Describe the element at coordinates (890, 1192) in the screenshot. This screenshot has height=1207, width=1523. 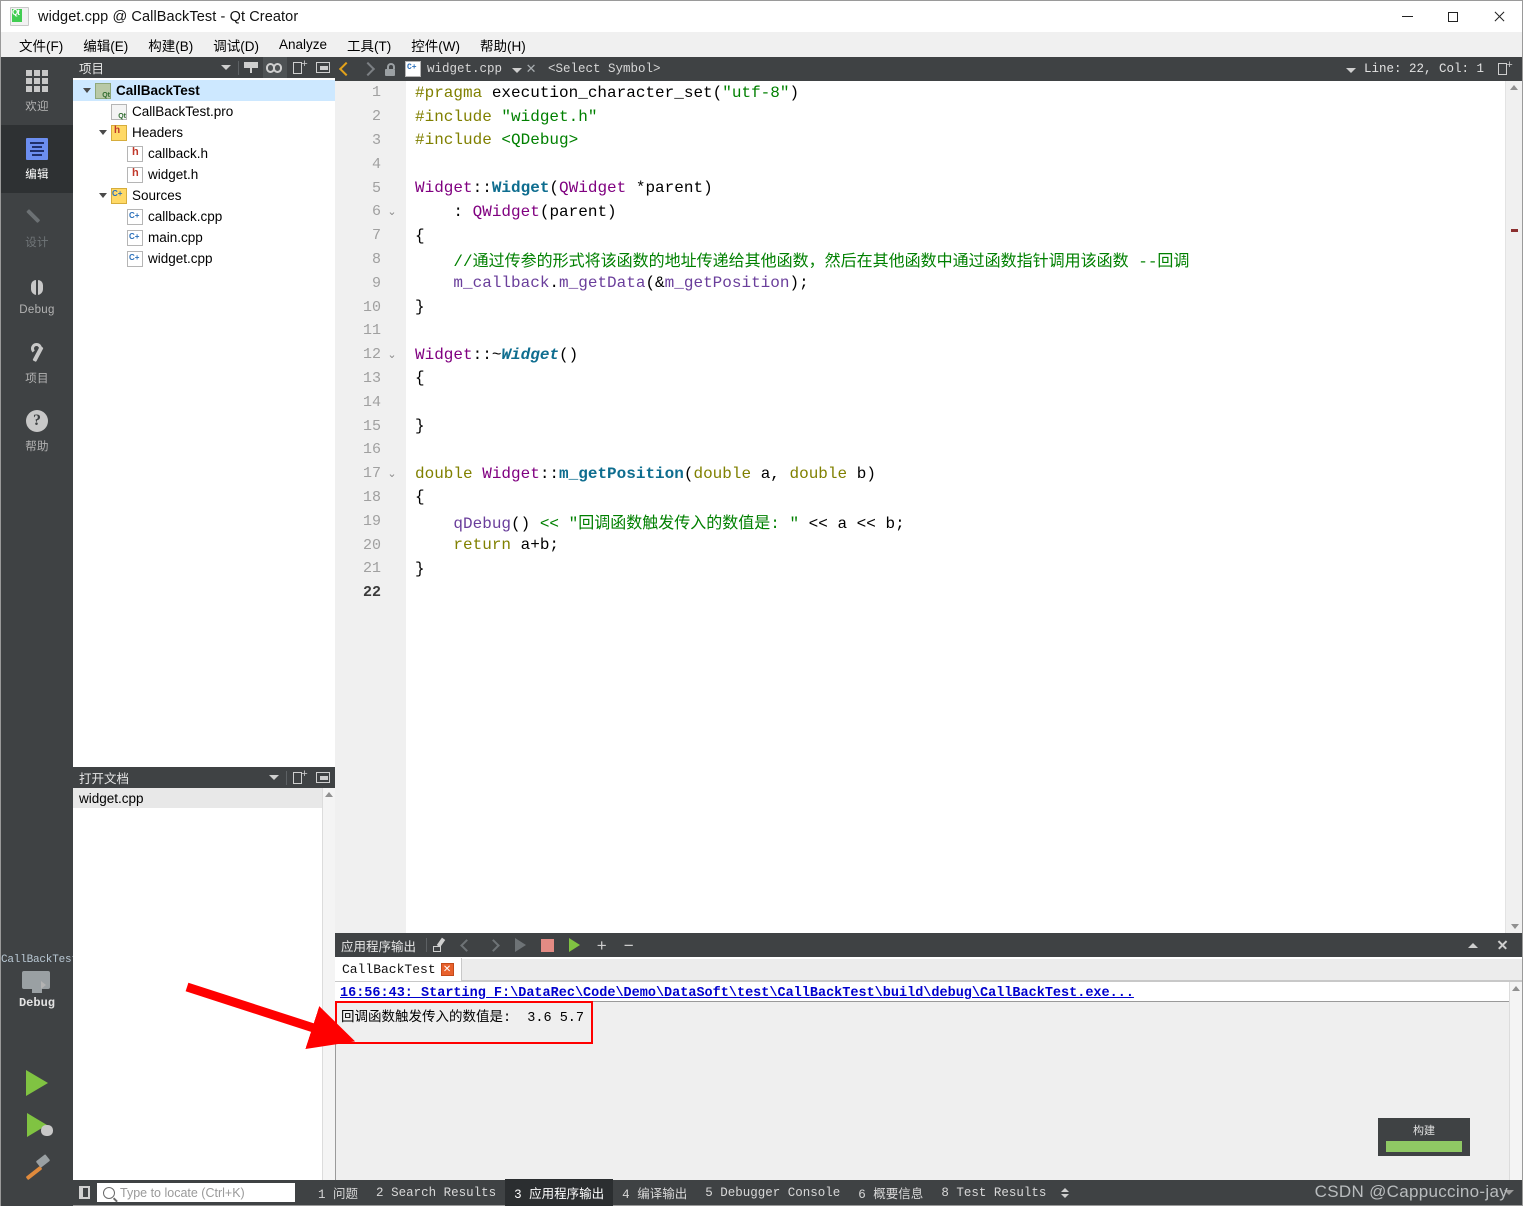
I see `tab-general-messages: 6 概要信息` at that location.